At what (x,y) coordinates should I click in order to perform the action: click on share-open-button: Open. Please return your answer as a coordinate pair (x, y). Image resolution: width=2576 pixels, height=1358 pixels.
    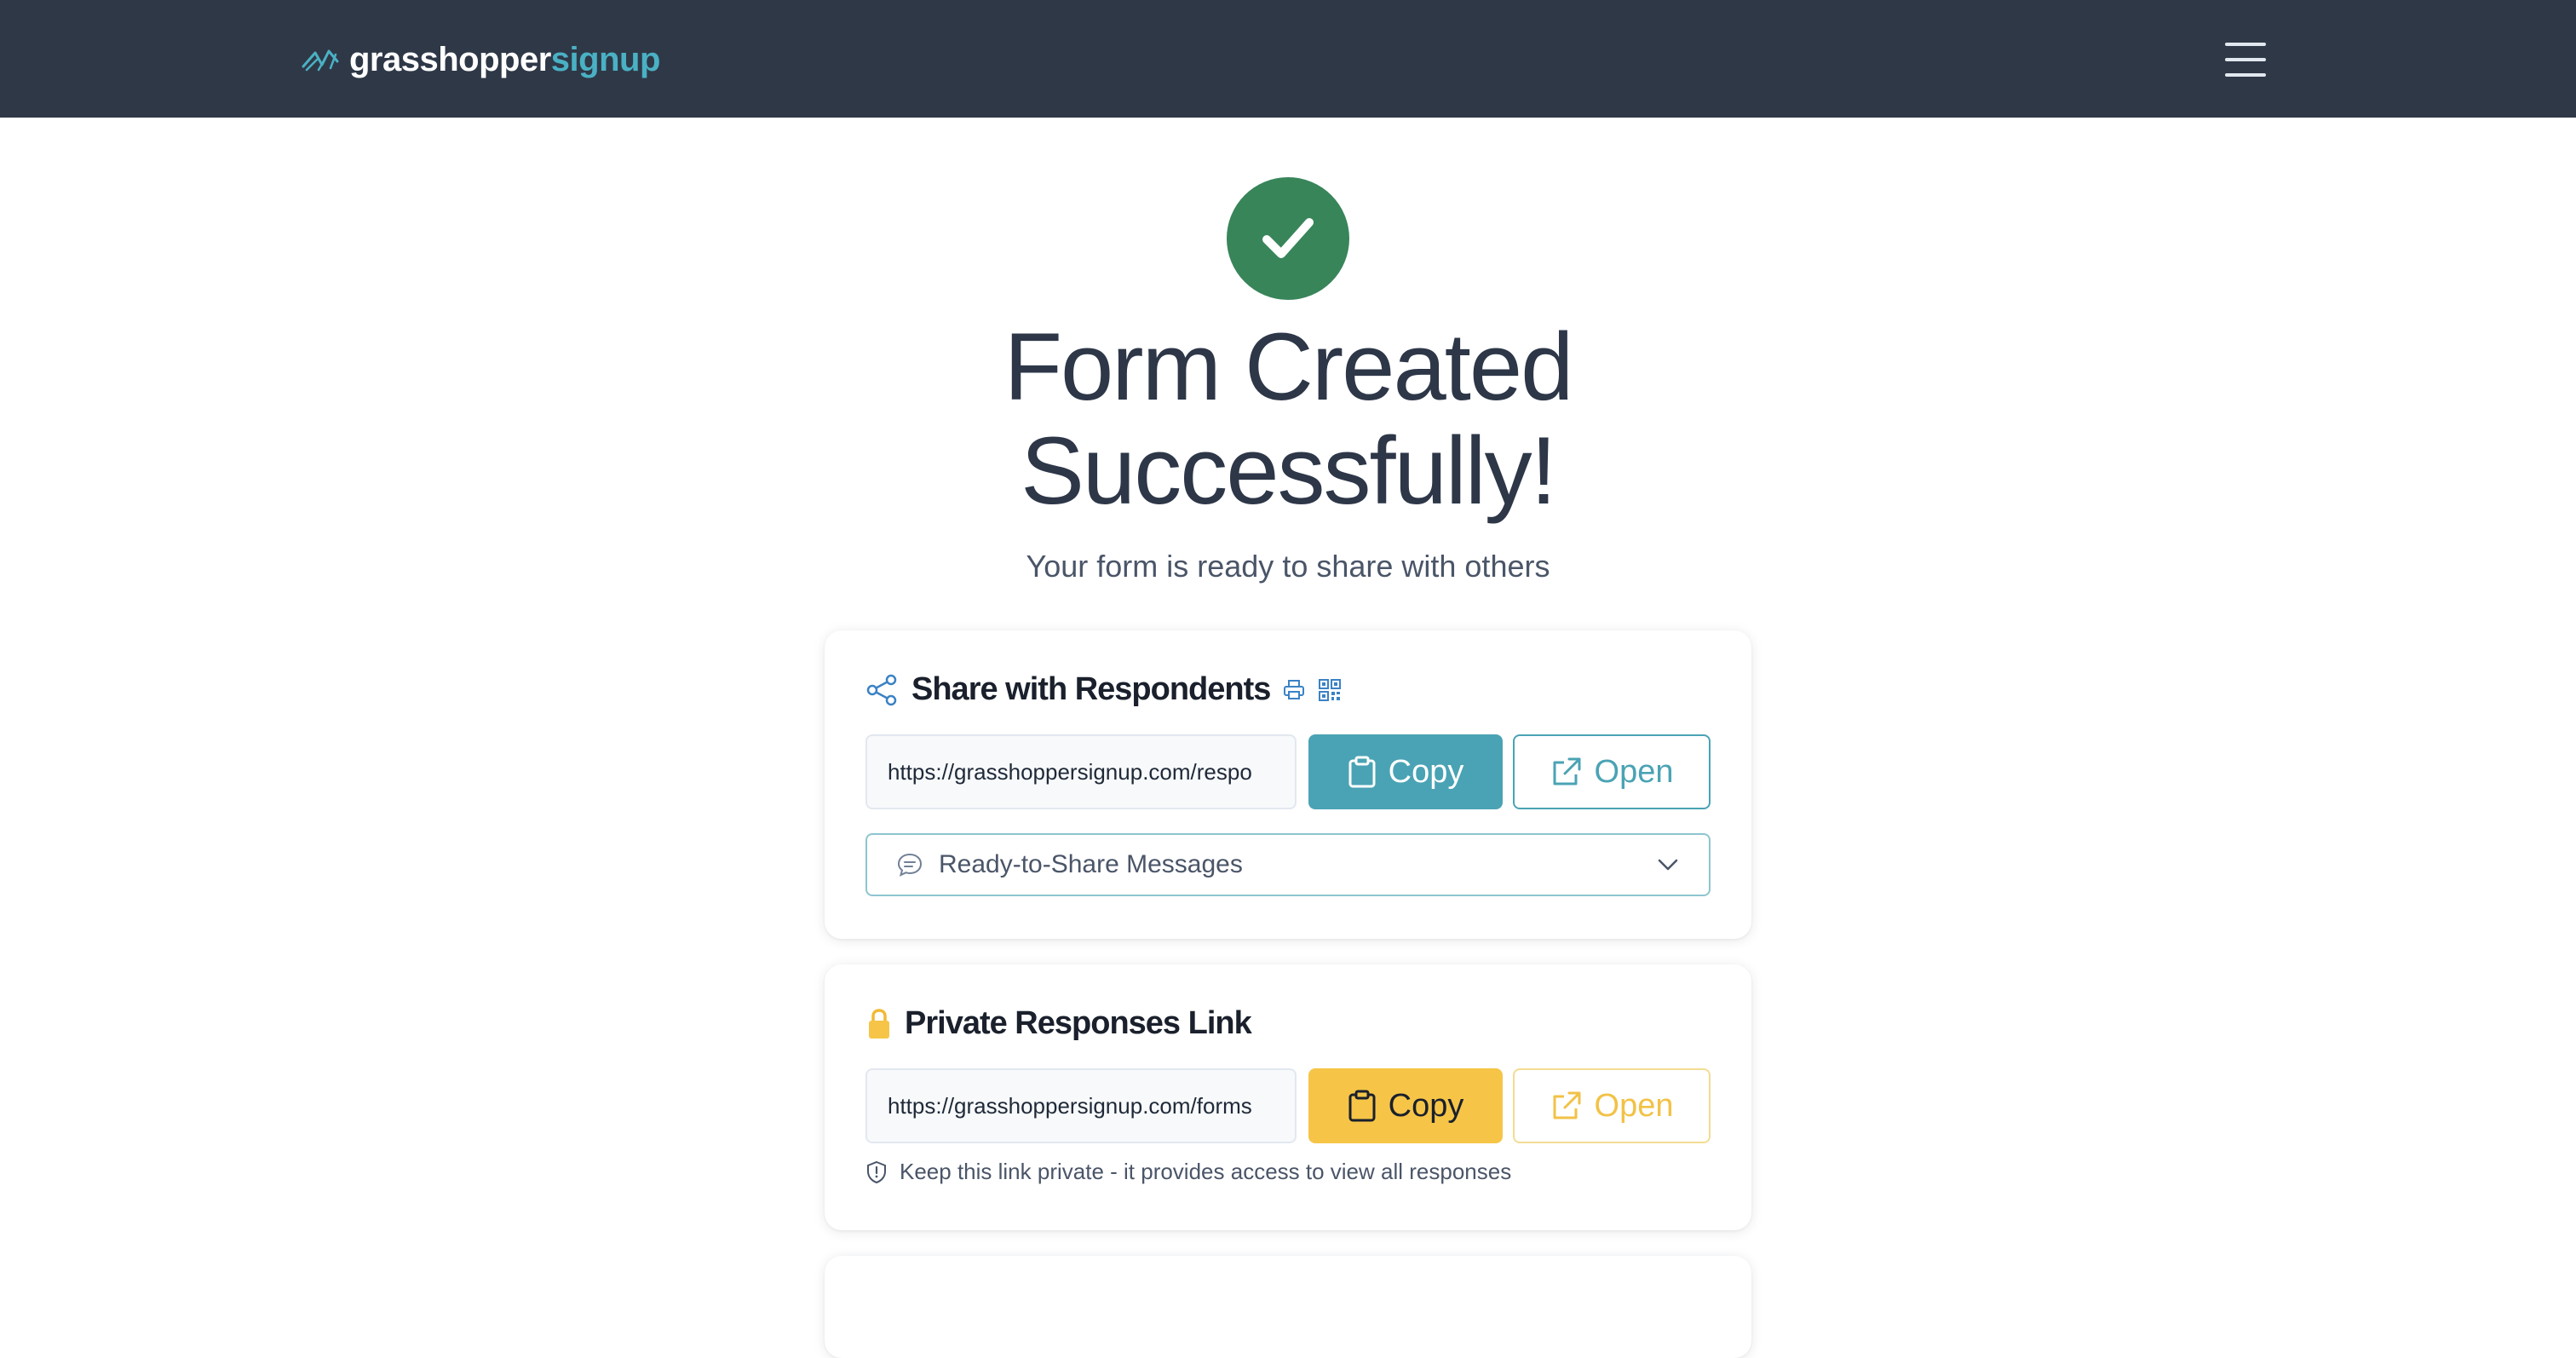
    Looking at the image, I should click on (1612, 772).